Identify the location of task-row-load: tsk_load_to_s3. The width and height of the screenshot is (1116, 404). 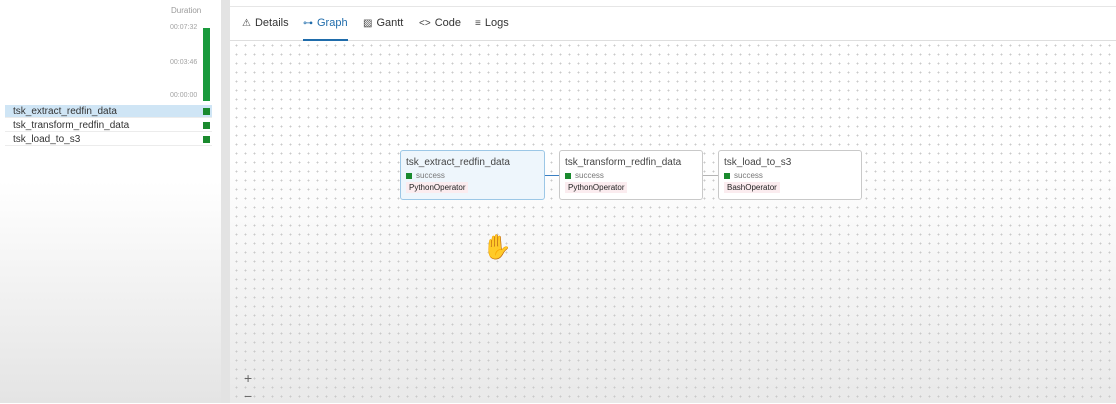
(108, 139).